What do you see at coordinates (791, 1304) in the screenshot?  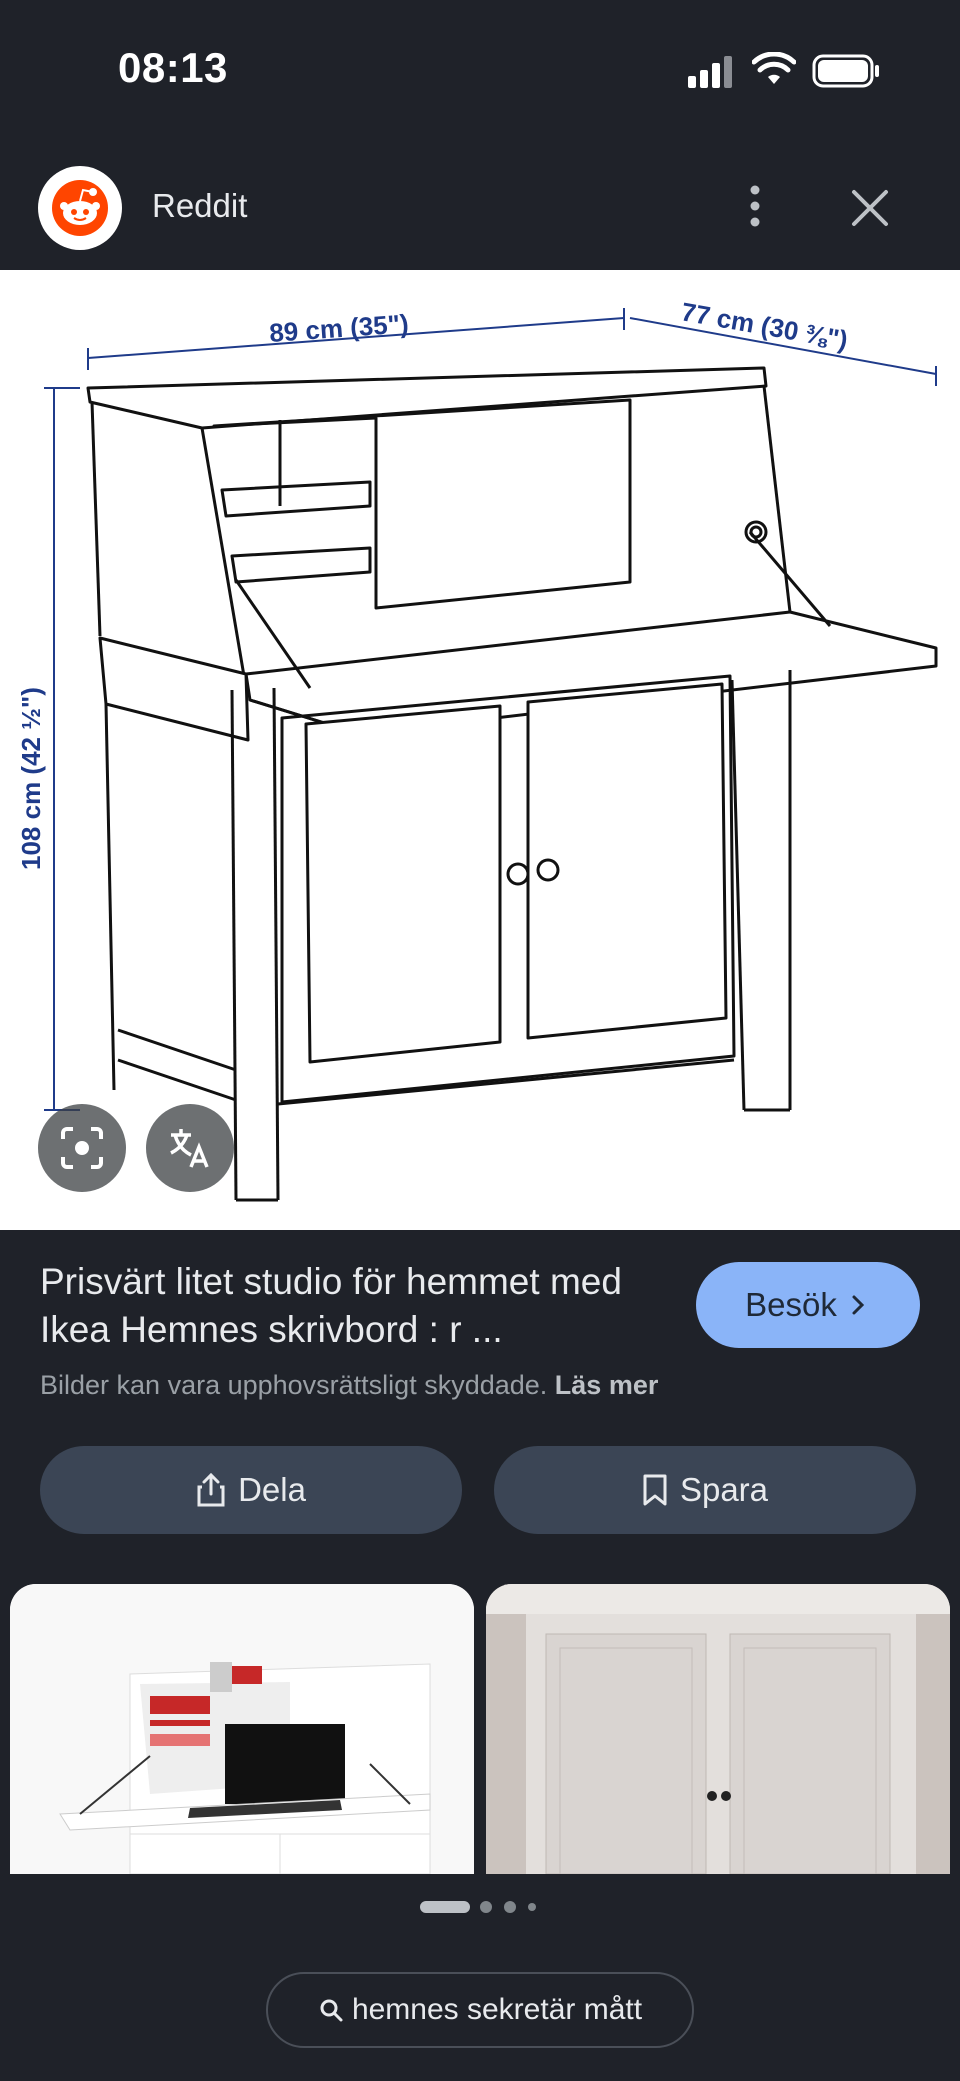 I see `visit-label: Besök` at bounding box center [791, 1304].